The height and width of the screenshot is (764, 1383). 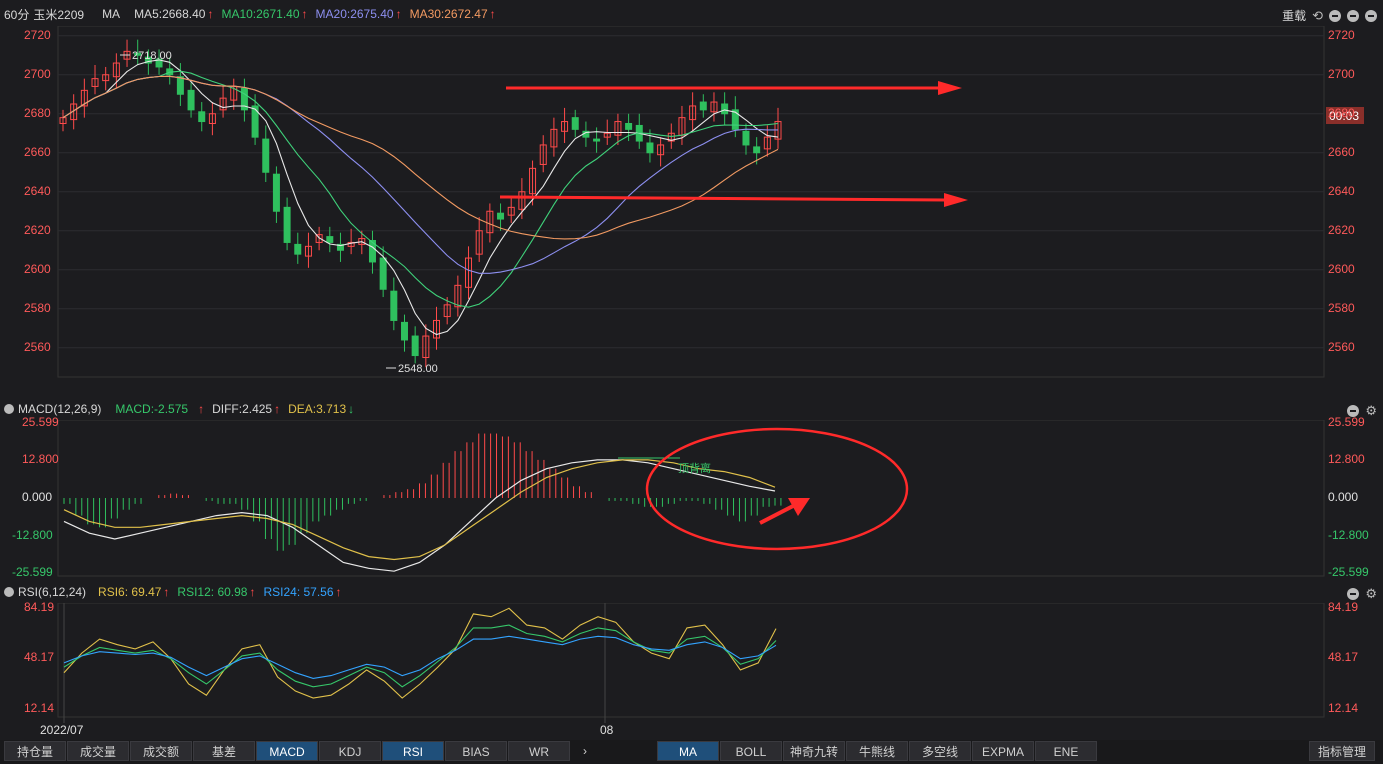 What do you see at coordinates (224, 751) in the screenshot?
I see `tab-基差: 基差` at bounding box center [224, 751].